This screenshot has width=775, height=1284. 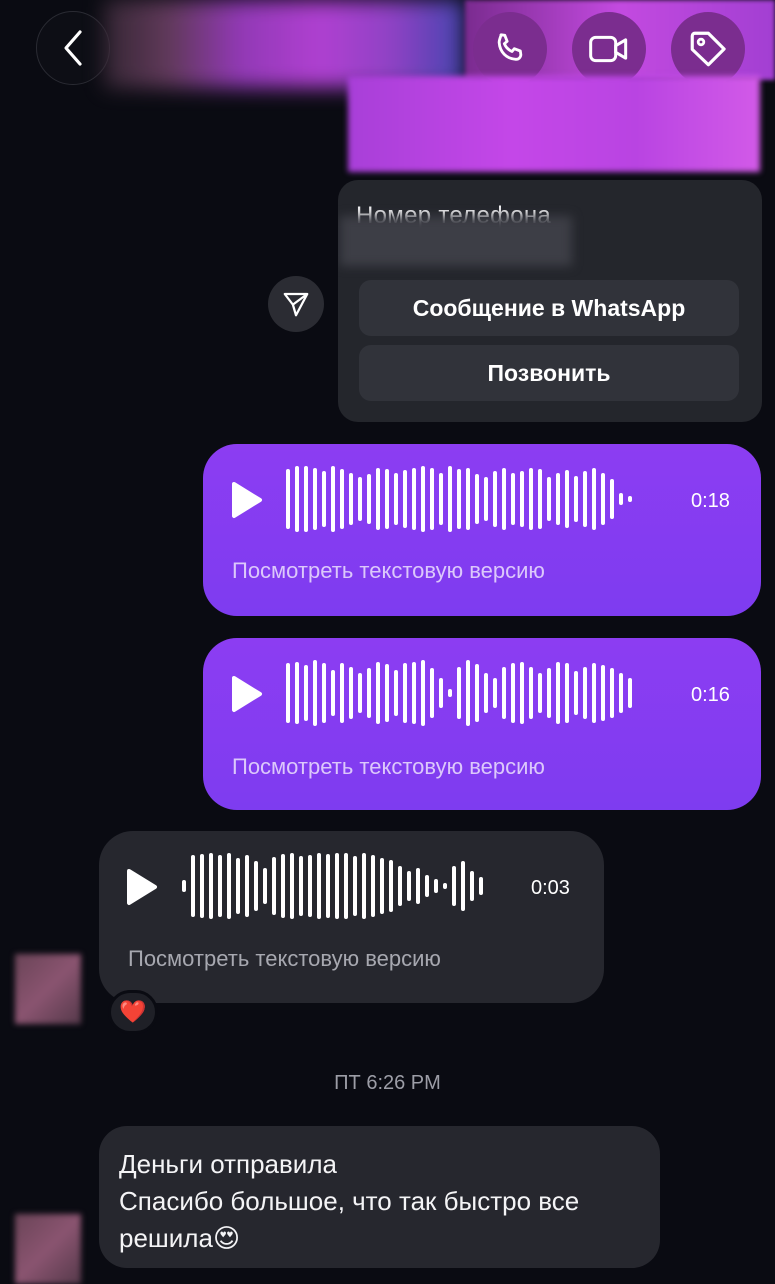 I want to click on whatsapp-message-button: Сообщение в WhatsApp, so click(x=549, y=308).